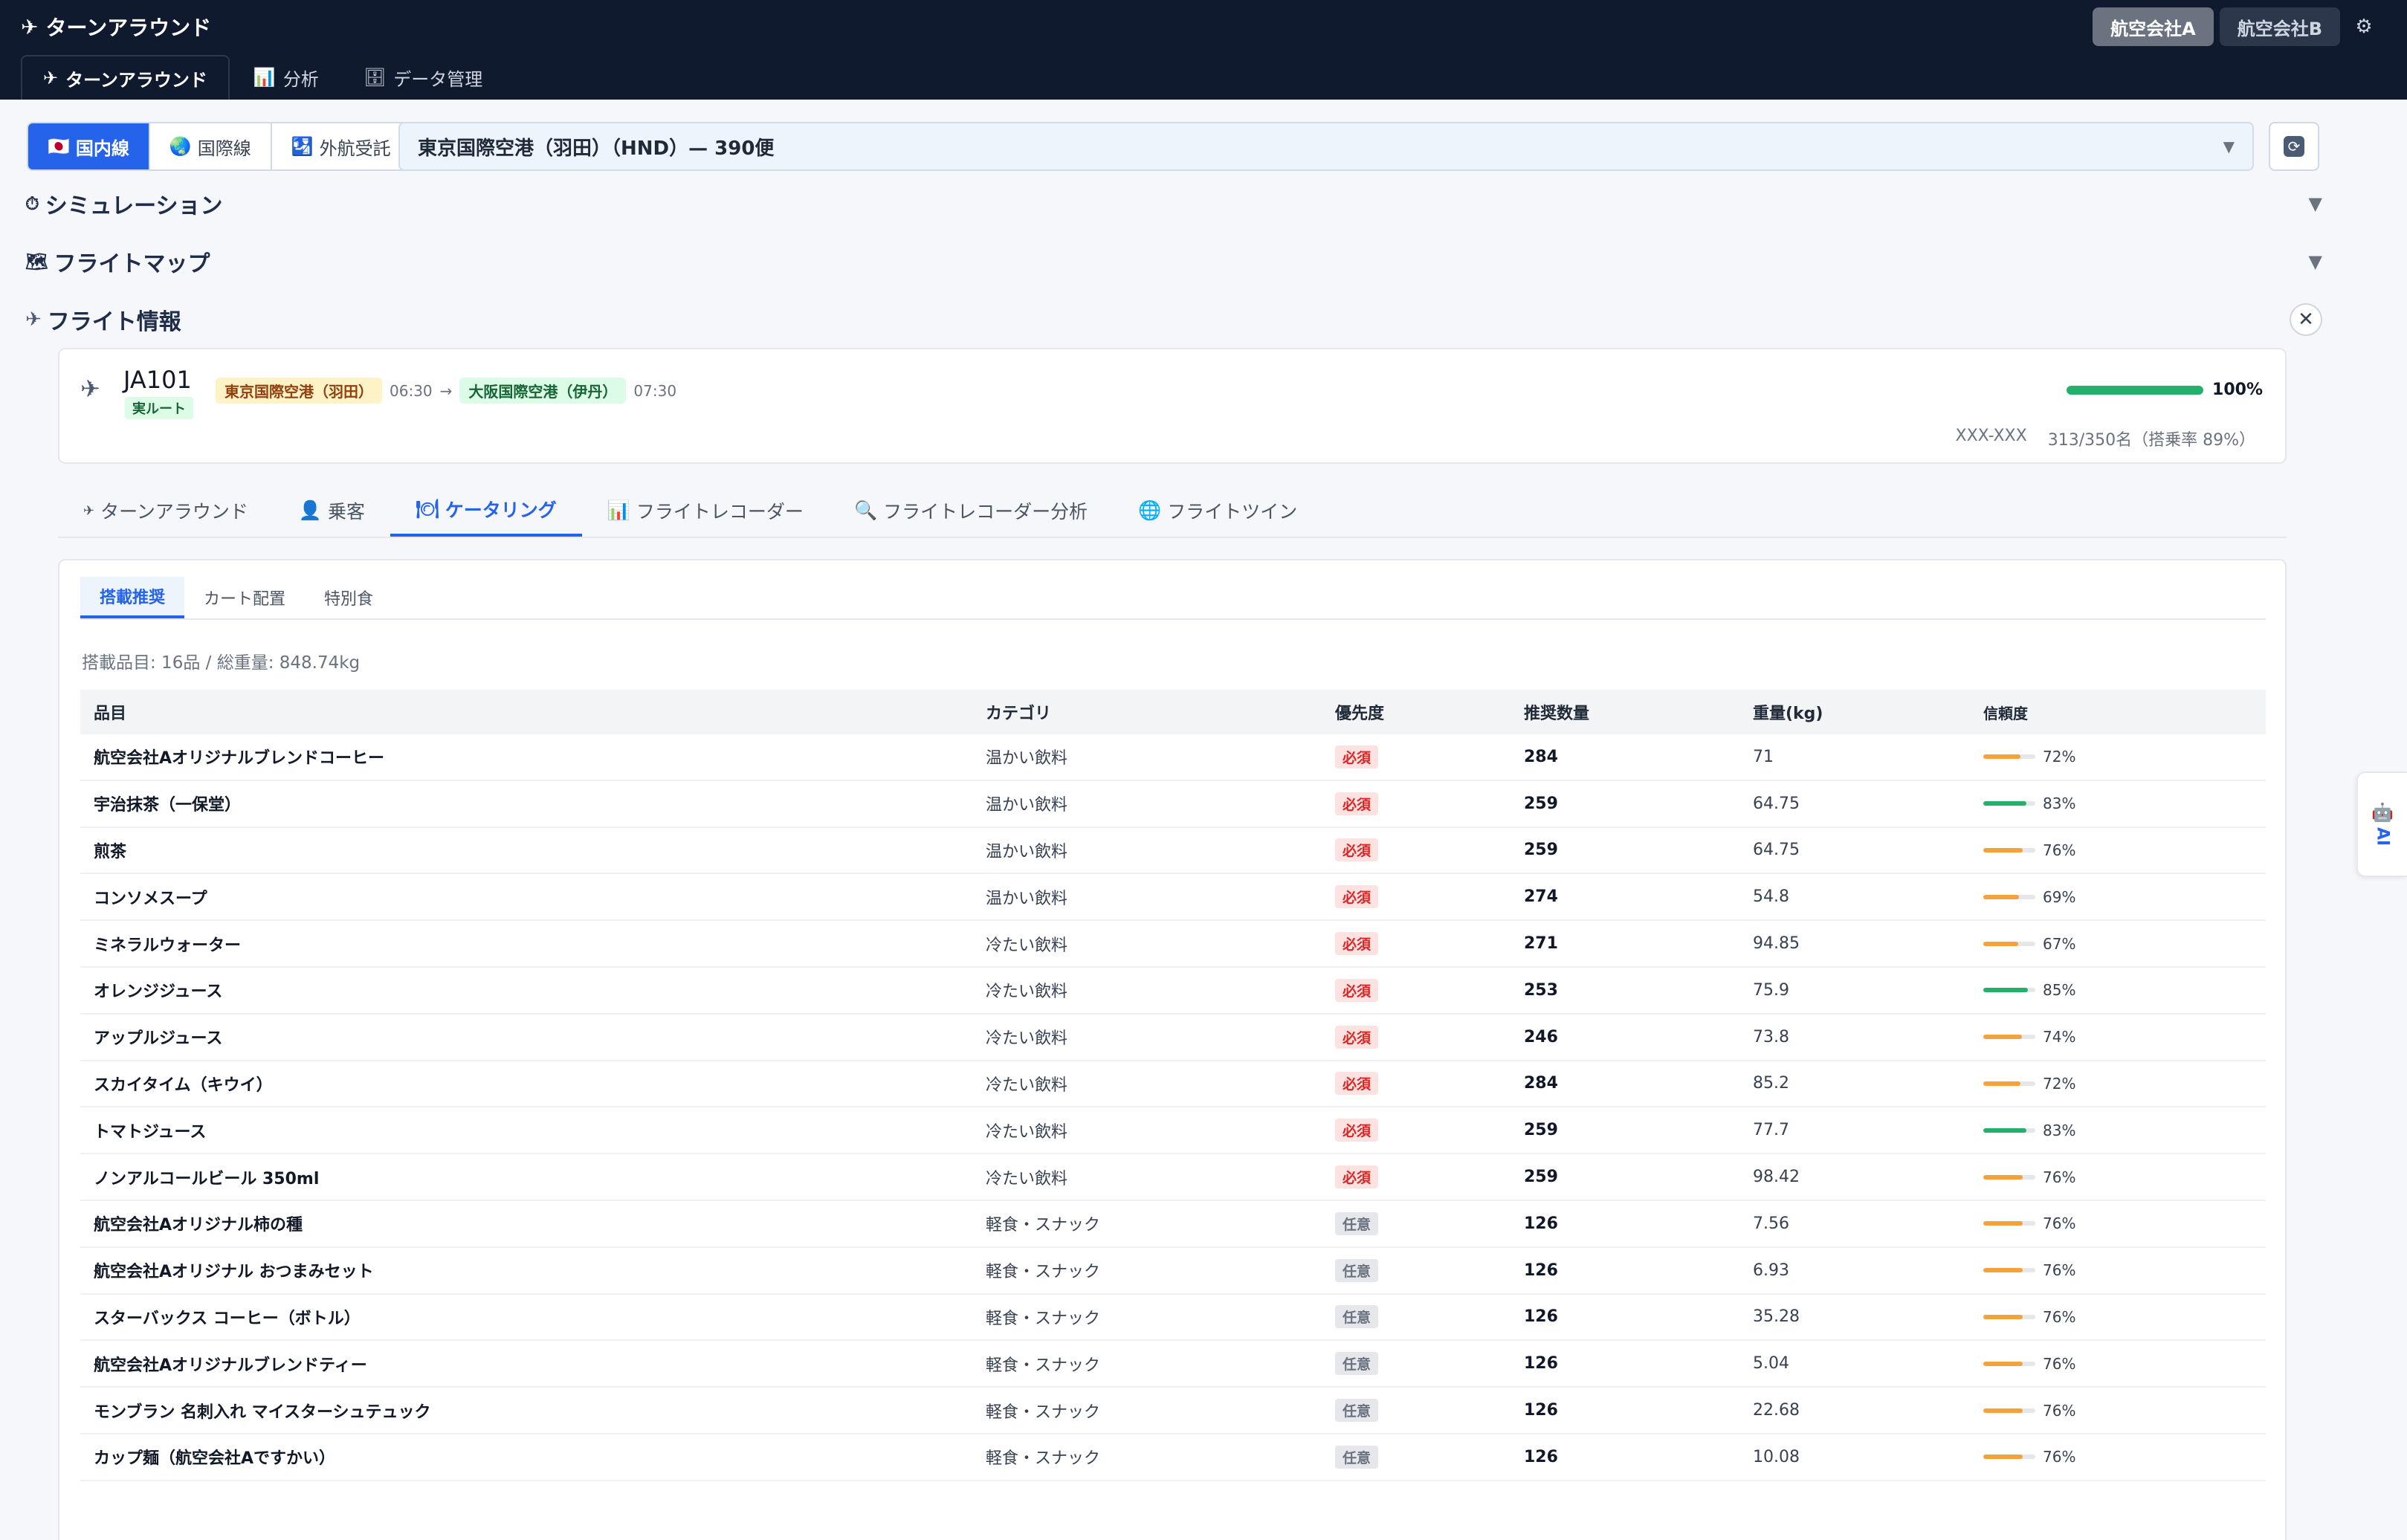 The image size is (2407, 1540). What do you see at coordinates (2029, 1084) in the screenshot?
I see `confidence-cell: 72%` at bounding box center [2029, 1084].